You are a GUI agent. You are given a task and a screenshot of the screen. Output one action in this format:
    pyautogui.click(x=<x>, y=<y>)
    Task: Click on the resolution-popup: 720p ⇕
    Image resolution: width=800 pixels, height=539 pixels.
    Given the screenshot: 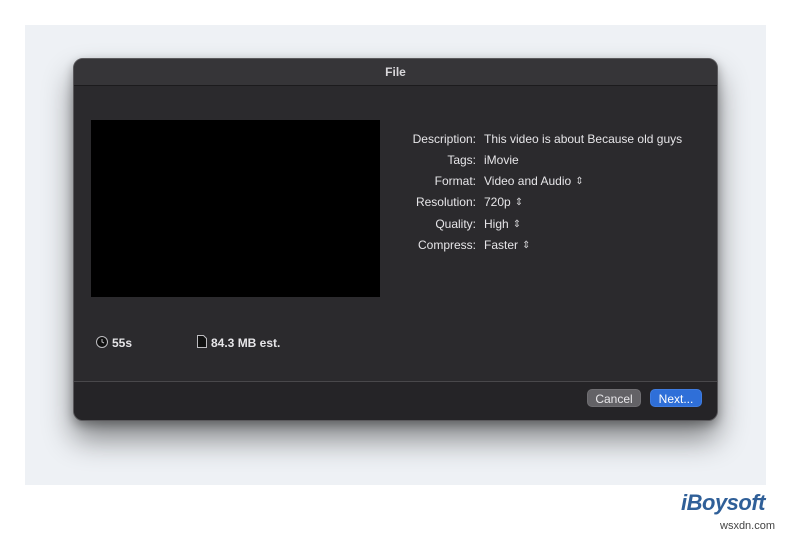 What is the action you would take?
    pyautogui.click(x=503, y=203)
    